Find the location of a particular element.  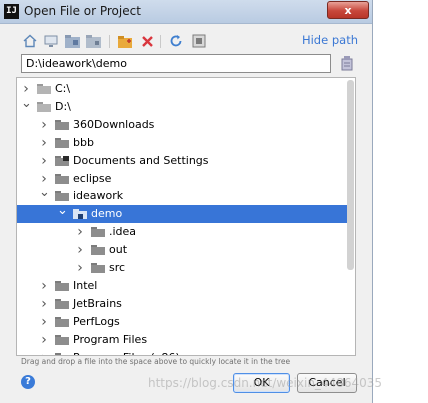

path-row is located at coordinates (190, 63).